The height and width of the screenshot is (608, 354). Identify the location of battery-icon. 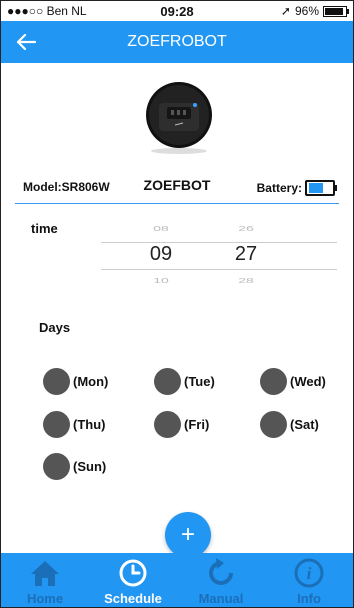
(336, 11).